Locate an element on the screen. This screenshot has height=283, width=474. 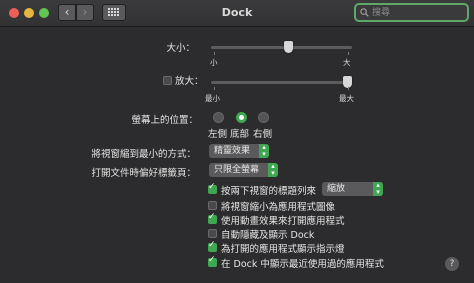
grid-icon is located at coordinates (113, 12).